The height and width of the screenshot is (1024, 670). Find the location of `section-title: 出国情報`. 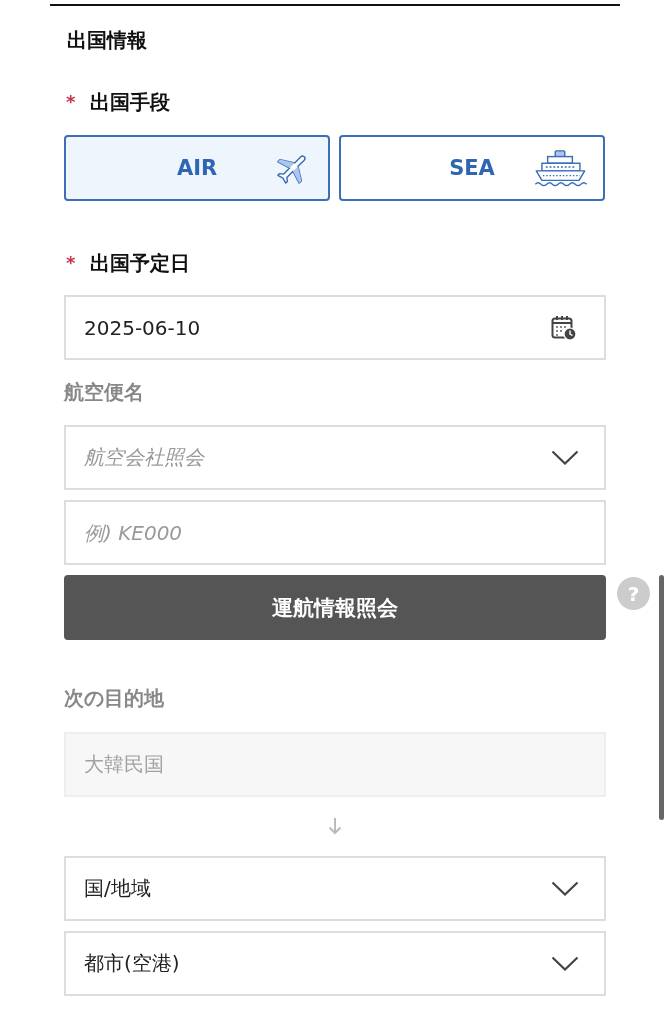

section-title: 出国情報 is located at coordinates (107, 40).